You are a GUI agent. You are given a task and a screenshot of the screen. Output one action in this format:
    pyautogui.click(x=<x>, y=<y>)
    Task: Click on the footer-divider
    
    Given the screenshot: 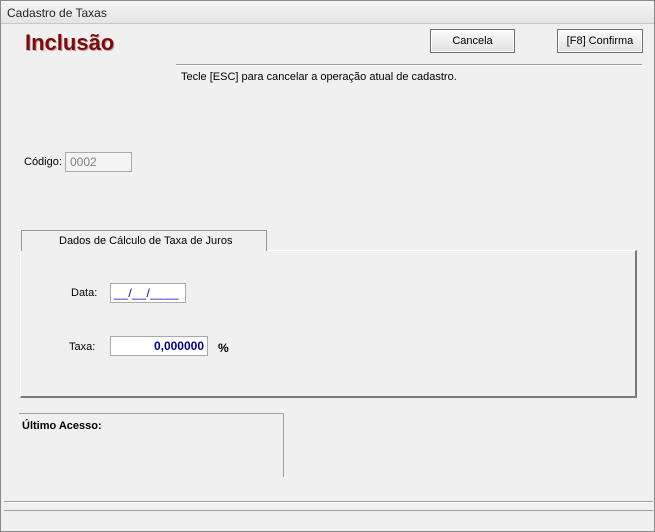 What is the action you would take?
    pyautogui.click(x=328, y=502)
    